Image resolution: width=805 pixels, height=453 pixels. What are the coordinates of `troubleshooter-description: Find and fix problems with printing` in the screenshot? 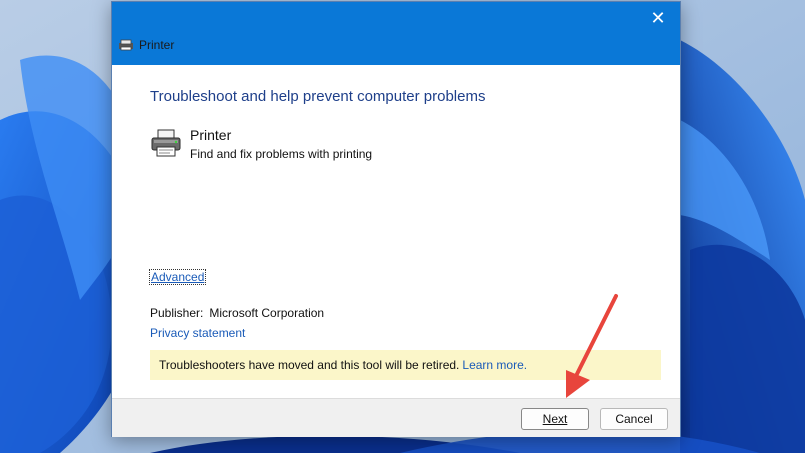 It's located at (281, 154).